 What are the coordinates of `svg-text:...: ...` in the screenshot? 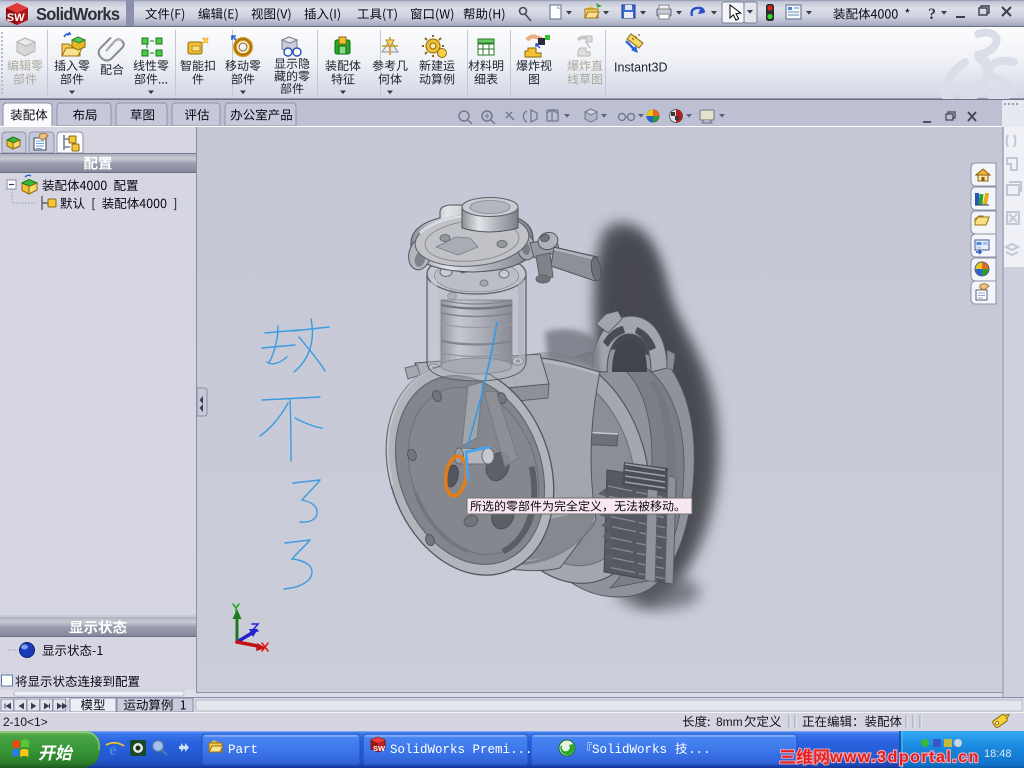 It's located at (699, 750).